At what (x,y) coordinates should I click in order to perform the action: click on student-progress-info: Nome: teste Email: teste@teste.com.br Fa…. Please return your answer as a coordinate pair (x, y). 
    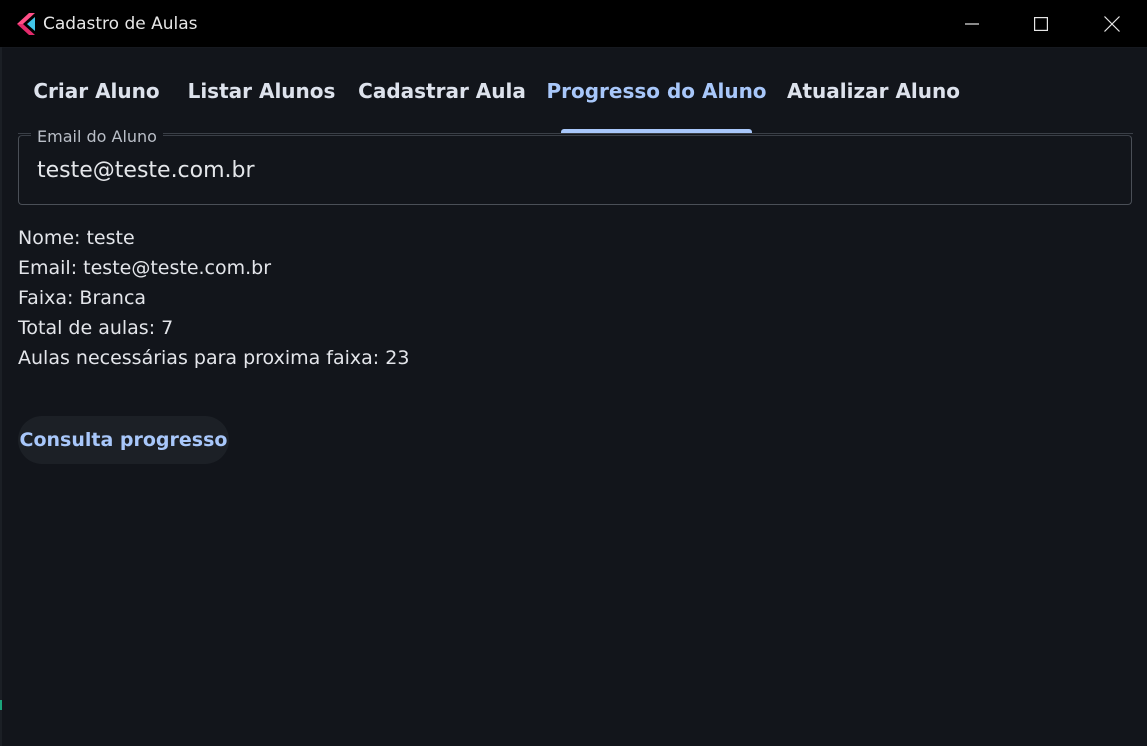
    Looking at the image, I should click on (213, 300).